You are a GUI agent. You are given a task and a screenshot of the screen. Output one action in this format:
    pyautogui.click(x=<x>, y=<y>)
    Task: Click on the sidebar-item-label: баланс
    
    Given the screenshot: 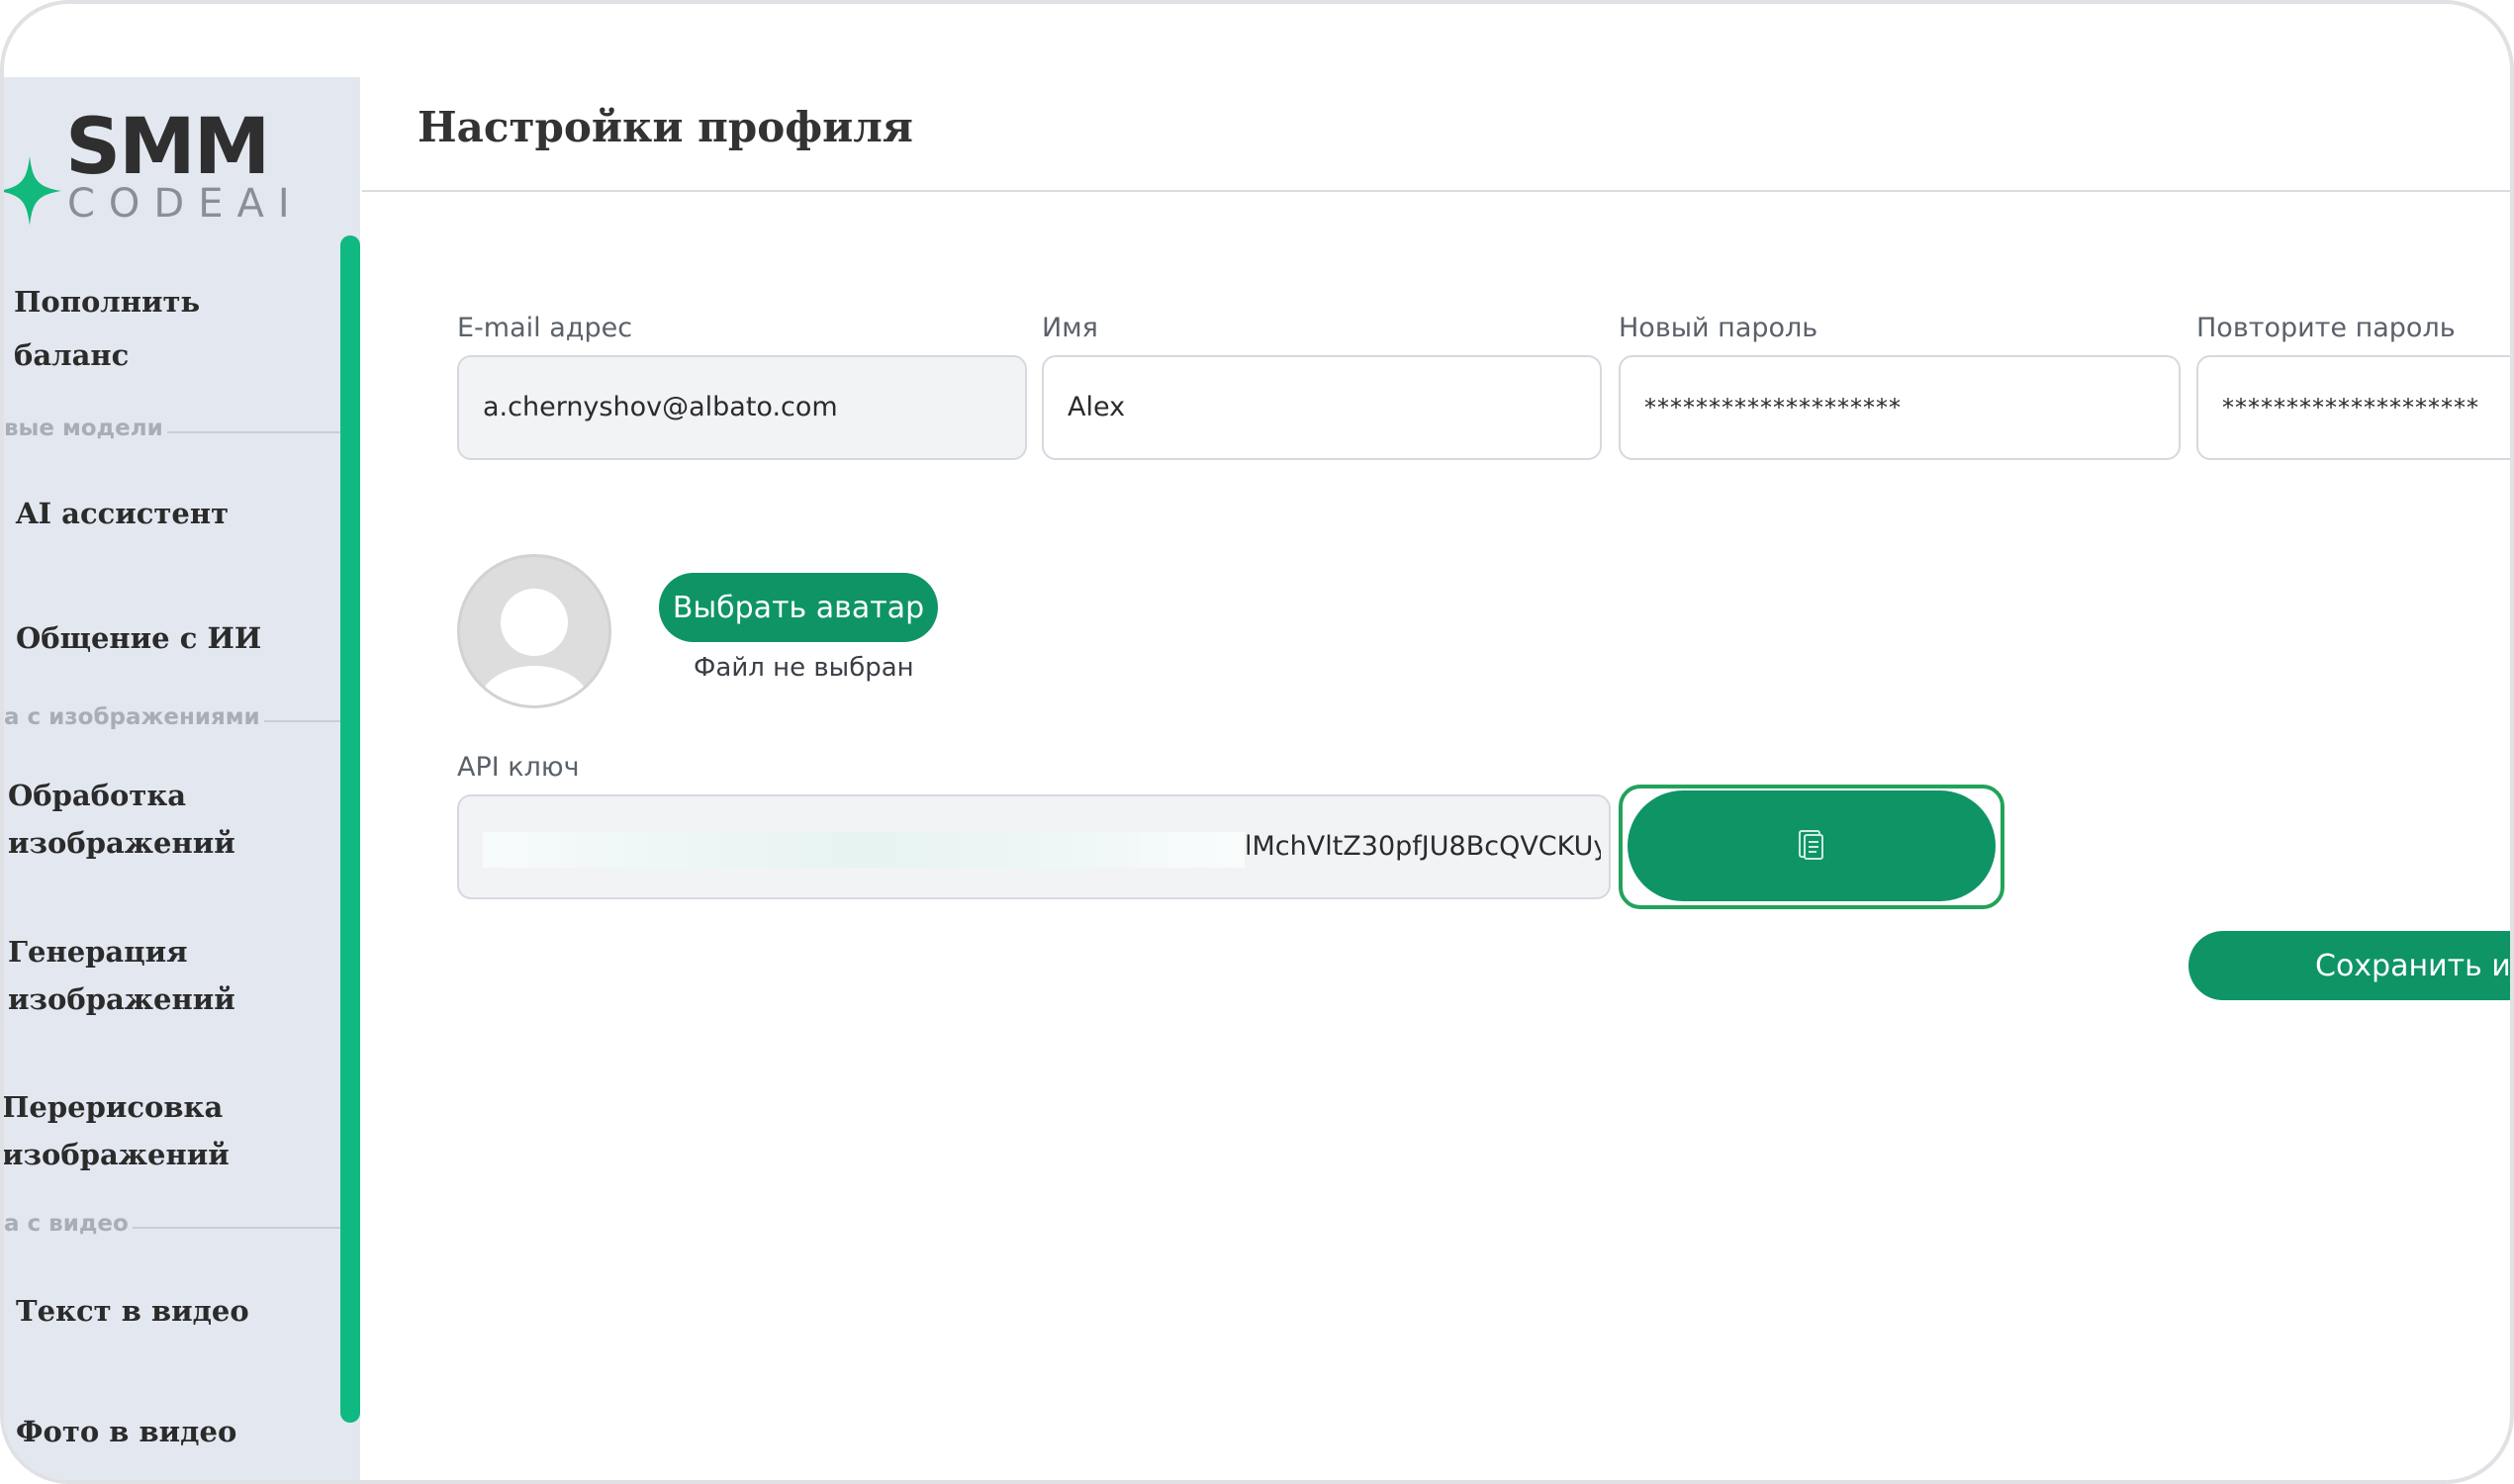 What is the action you would take?
    pyautogui.click(x=72, y=355)
    